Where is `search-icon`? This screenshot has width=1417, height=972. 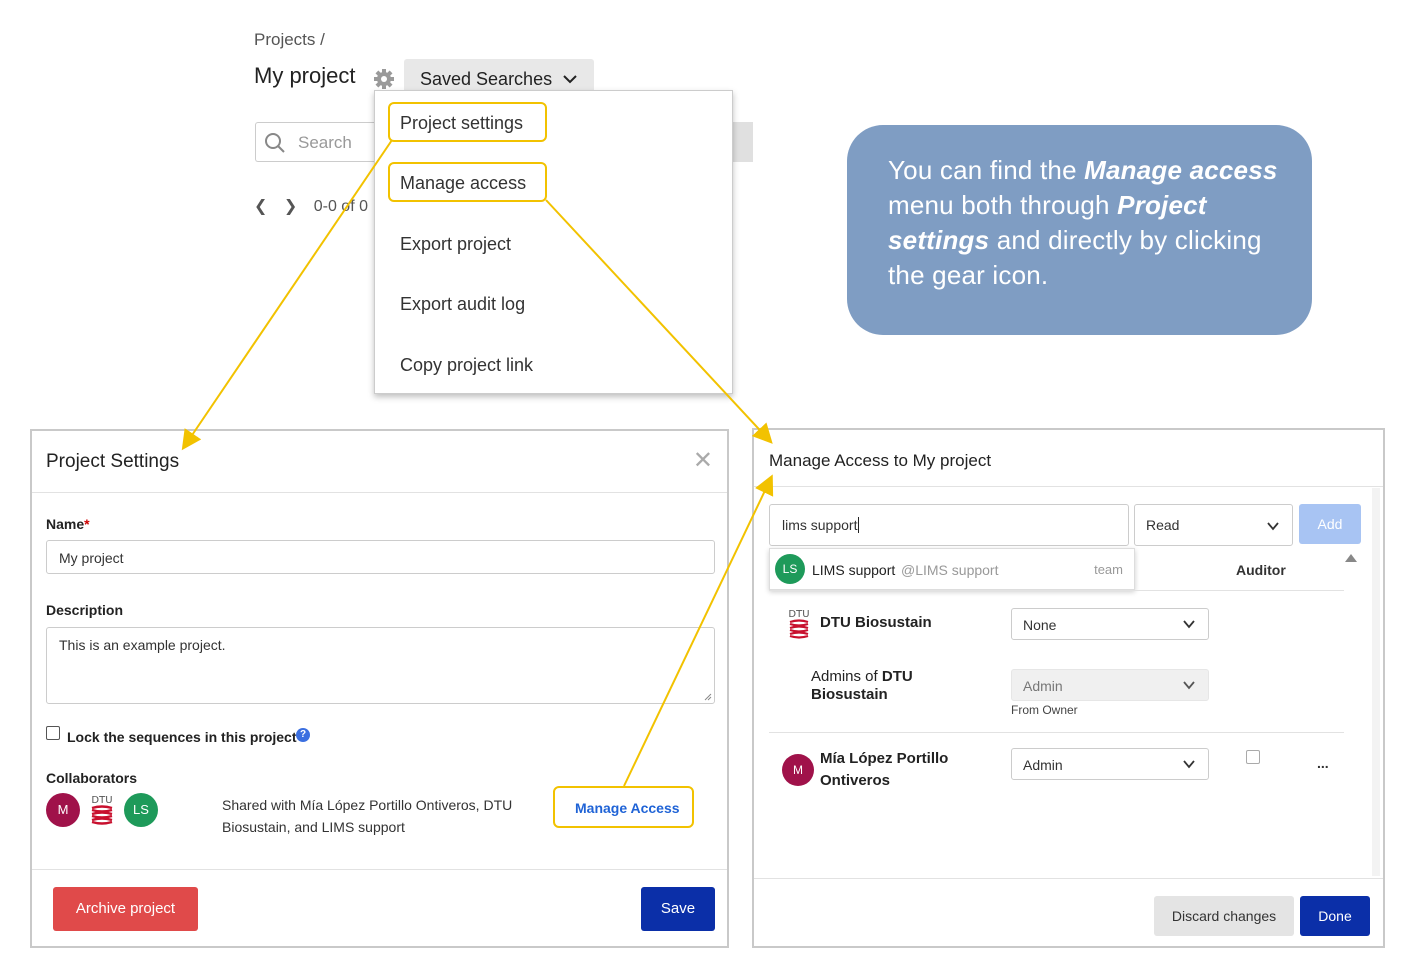 search-icon is located at coordinates (275, 143).